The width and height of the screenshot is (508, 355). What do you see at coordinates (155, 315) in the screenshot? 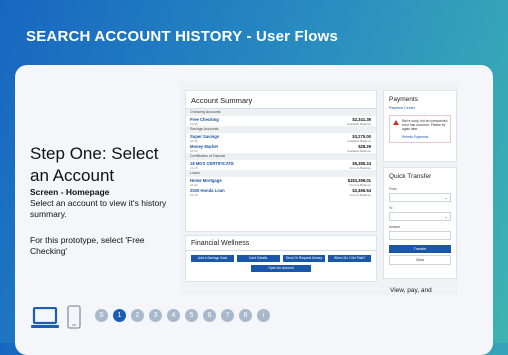
I see `pager-dot-3: 3` at bounding box center [155, 315].